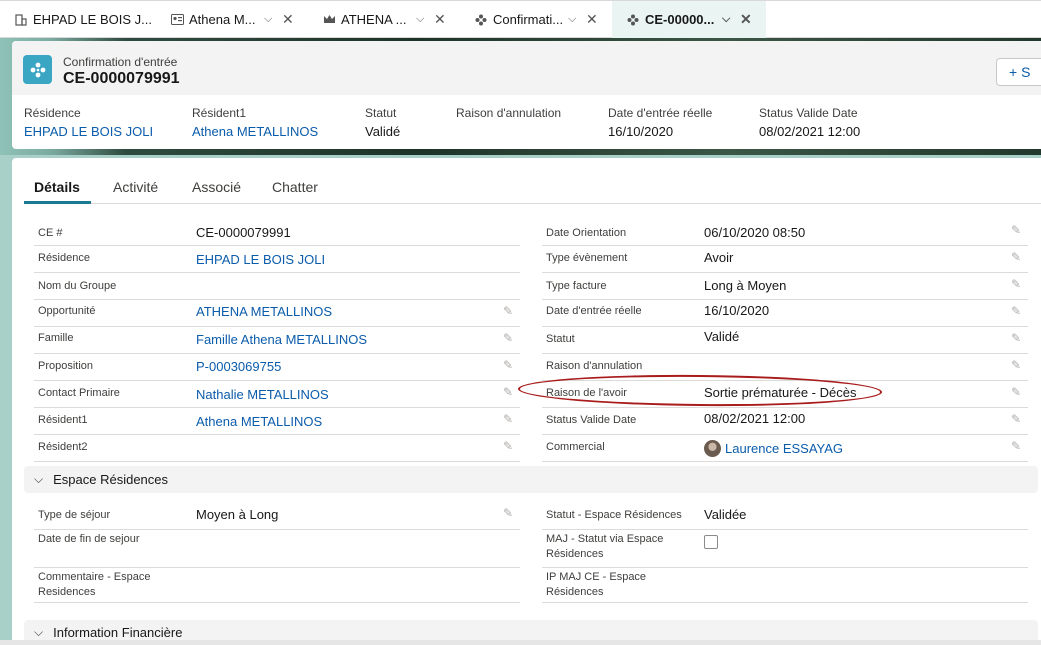  Describe the element at coordinates (329, 20) in the screenshot. I see `crown-icon` at that location.